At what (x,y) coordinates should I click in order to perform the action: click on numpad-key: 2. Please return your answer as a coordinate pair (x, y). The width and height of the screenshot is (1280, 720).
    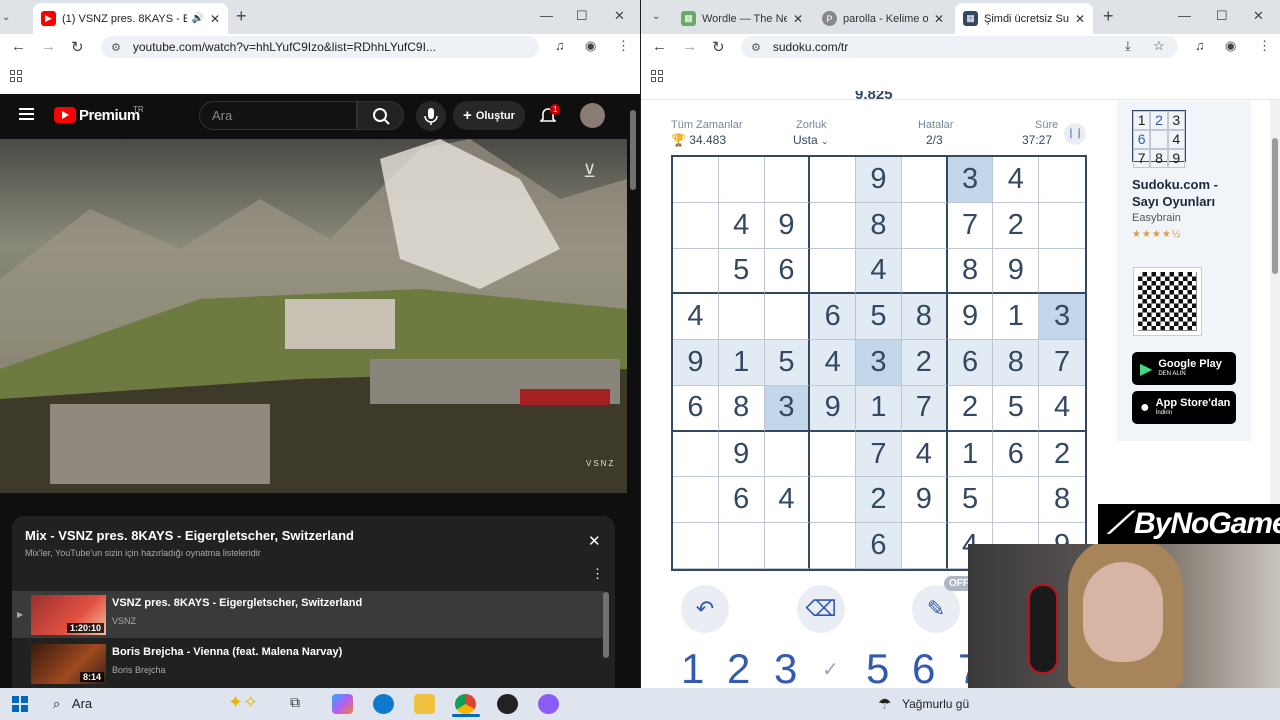
    Looking at the image, I should click on (738, 669).